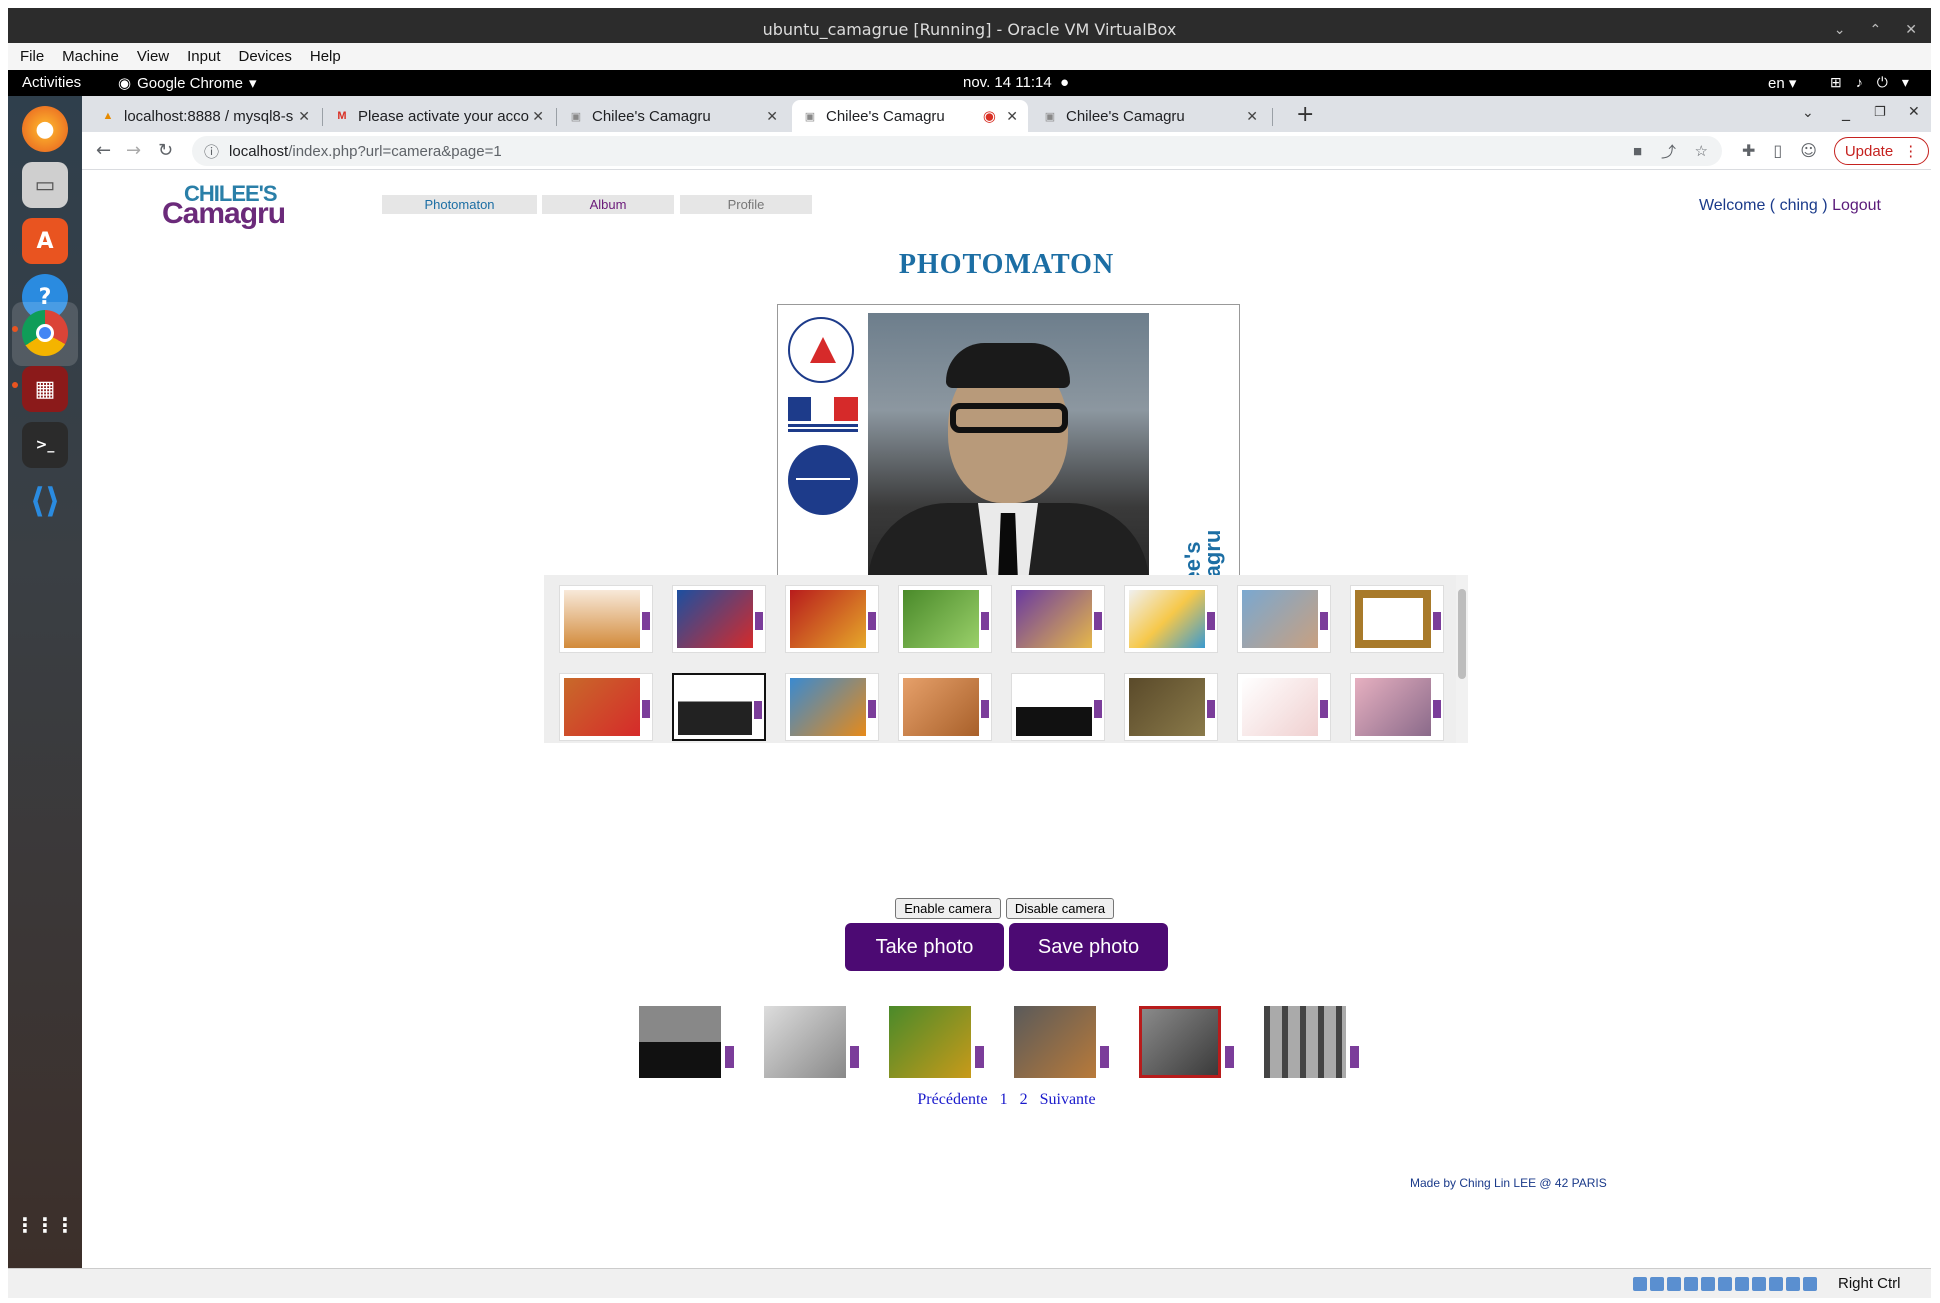 The image size is (1940, 1303). What do you see at coordinates (1759, 1284) in the screenshot?
I see `recording-icon` at bounding box center [1759, 1284].